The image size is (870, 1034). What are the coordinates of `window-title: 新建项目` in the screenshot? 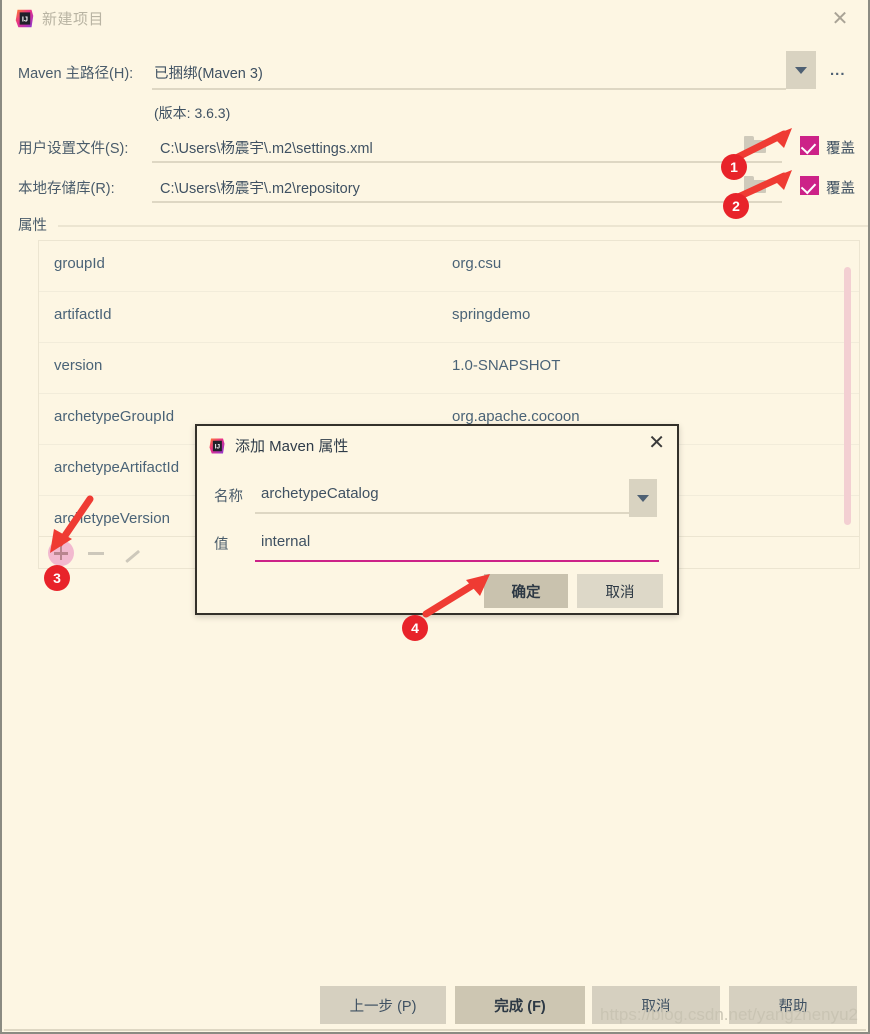 It's located at (73, 19).